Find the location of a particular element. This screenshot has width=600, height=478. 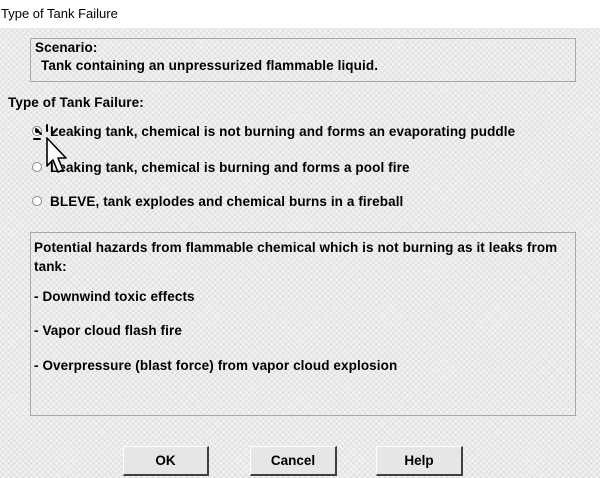

mouse-pointer-icon is located at coordinates (50, 148).